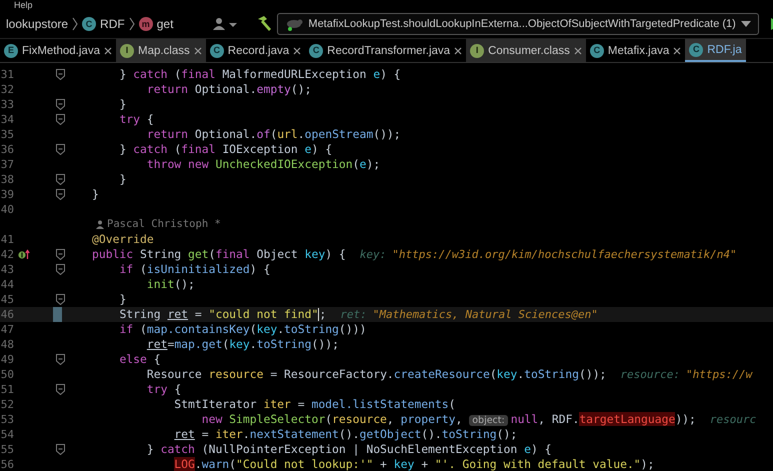  Describe the element at coordinates (294, 434) in the screenshot. I see `code-token: nextStatement` at that location.